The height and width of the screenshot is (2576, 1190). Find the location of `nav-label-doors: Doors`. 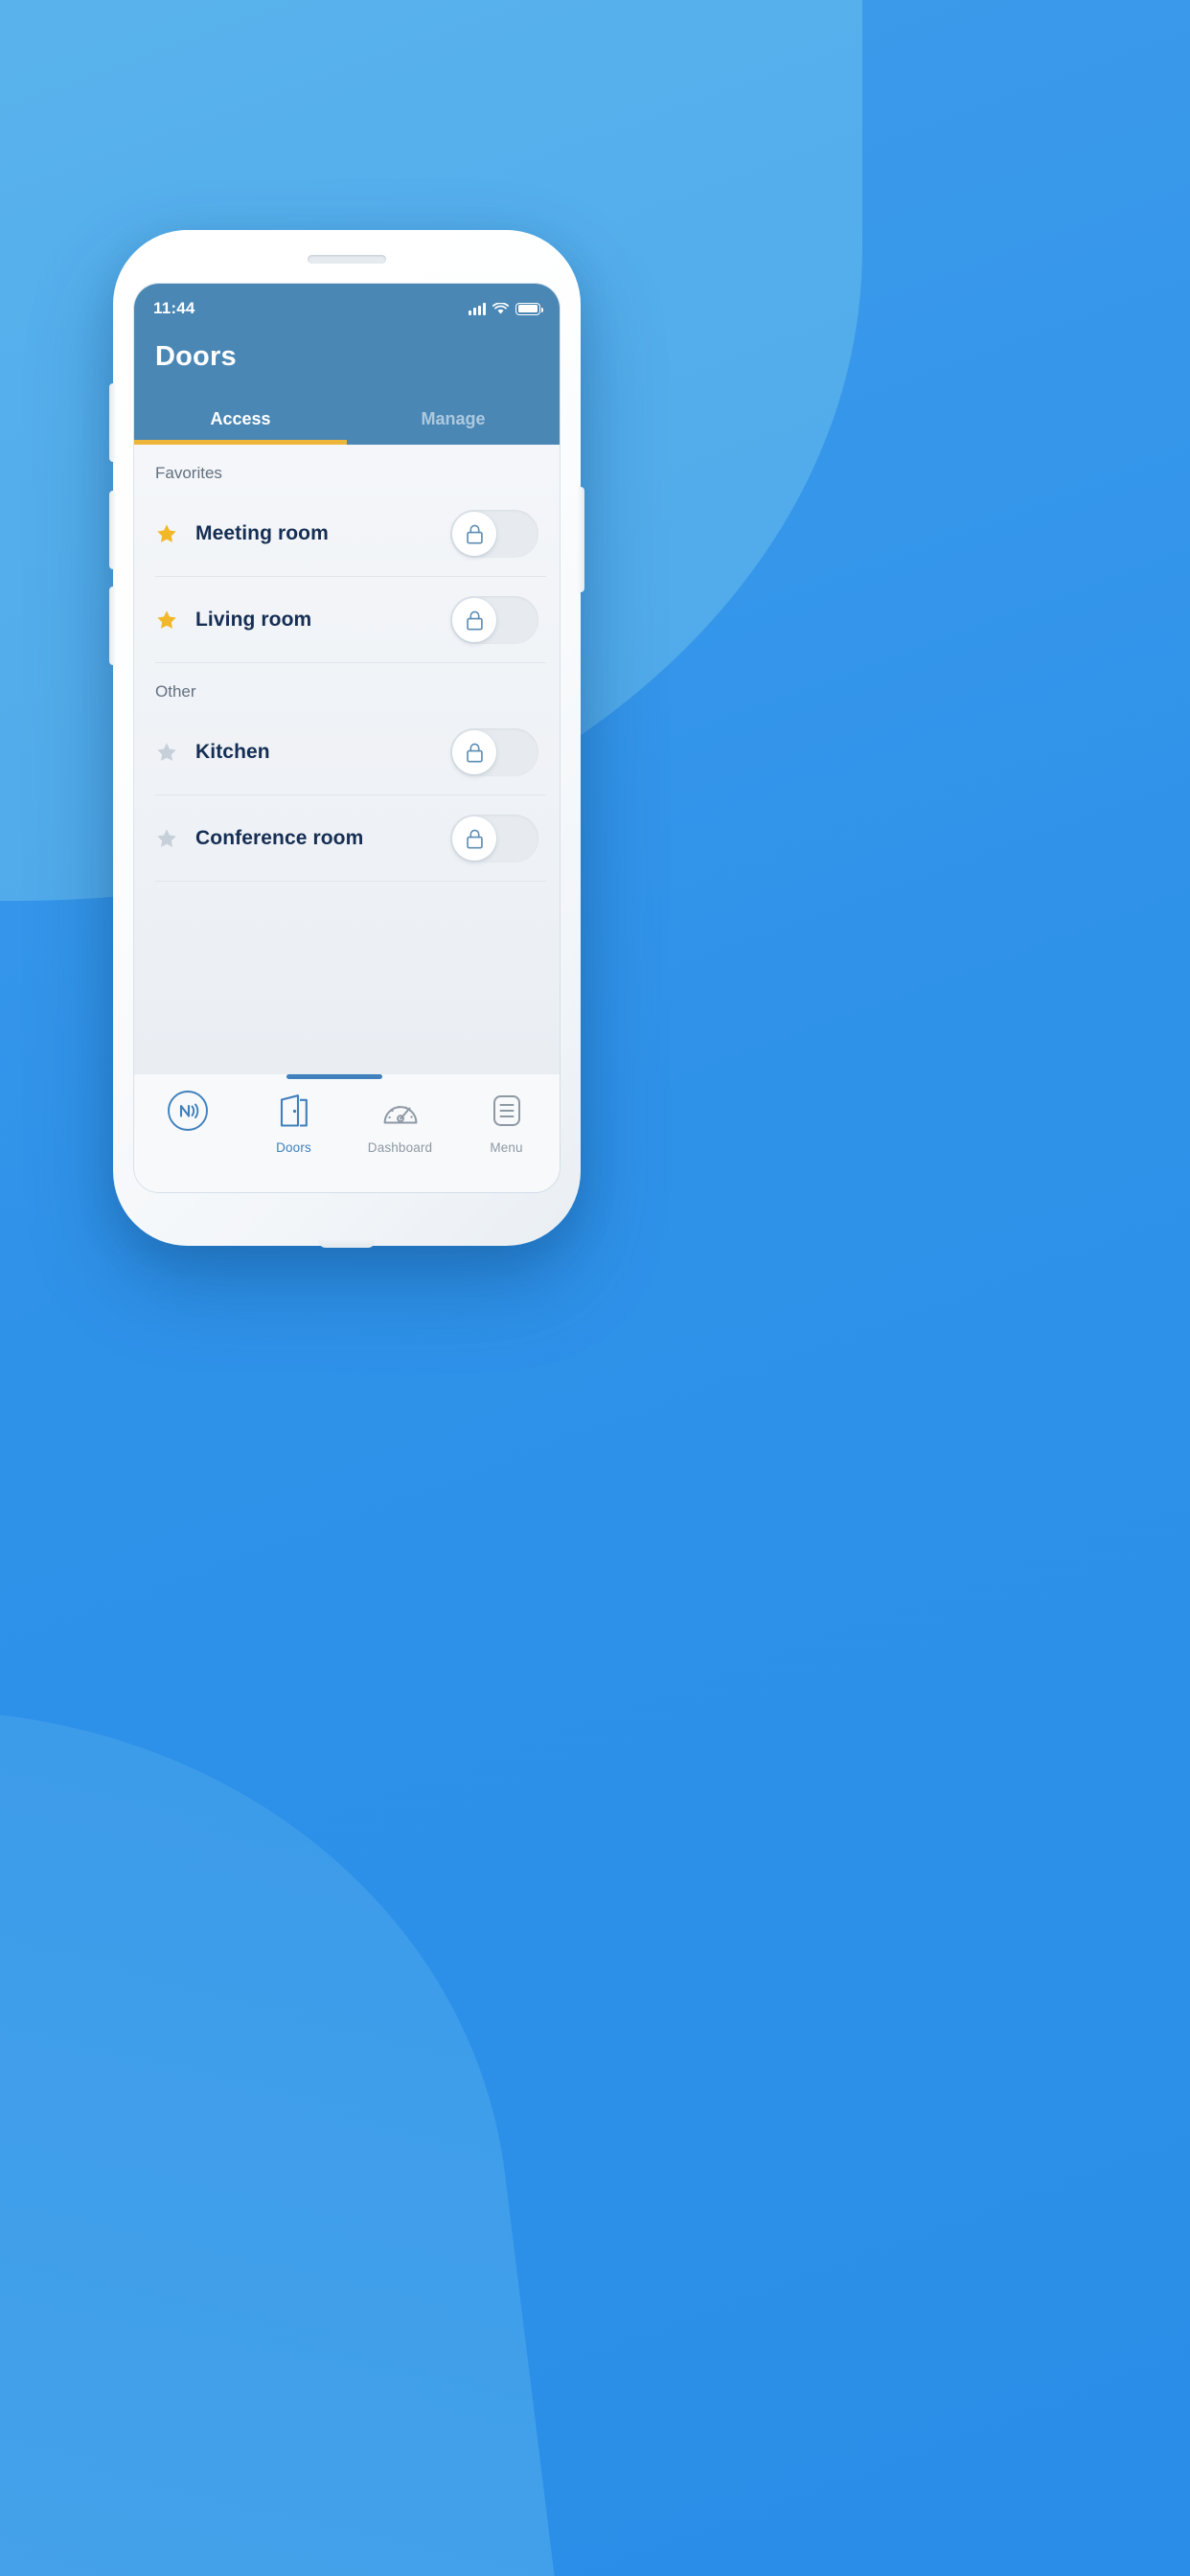

nav-label-doors: Doors is located at coordinates (294, 1147).